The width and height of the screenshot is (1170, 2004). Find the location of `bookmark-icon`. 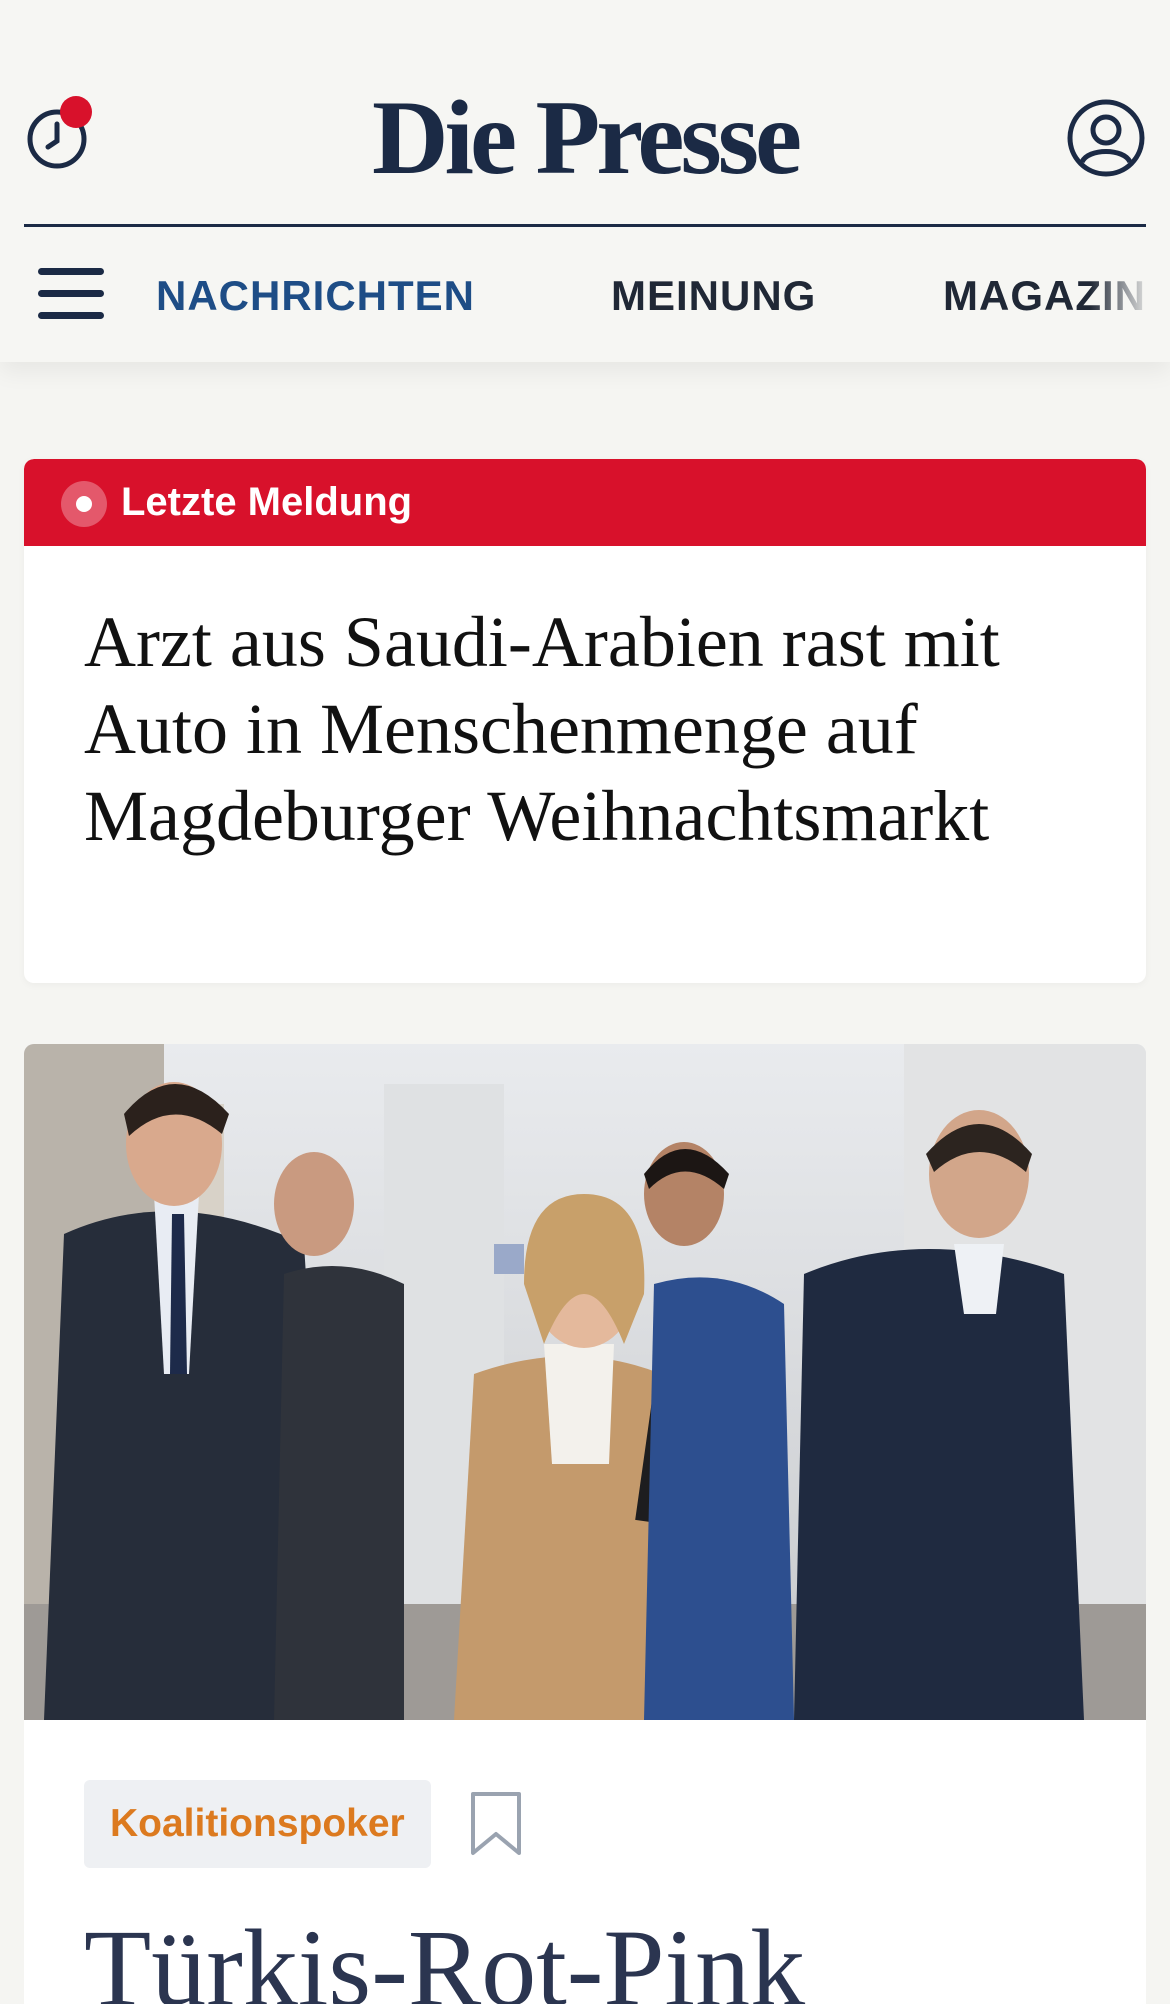

bookmark-icon is located at coordinates (496, 1823).